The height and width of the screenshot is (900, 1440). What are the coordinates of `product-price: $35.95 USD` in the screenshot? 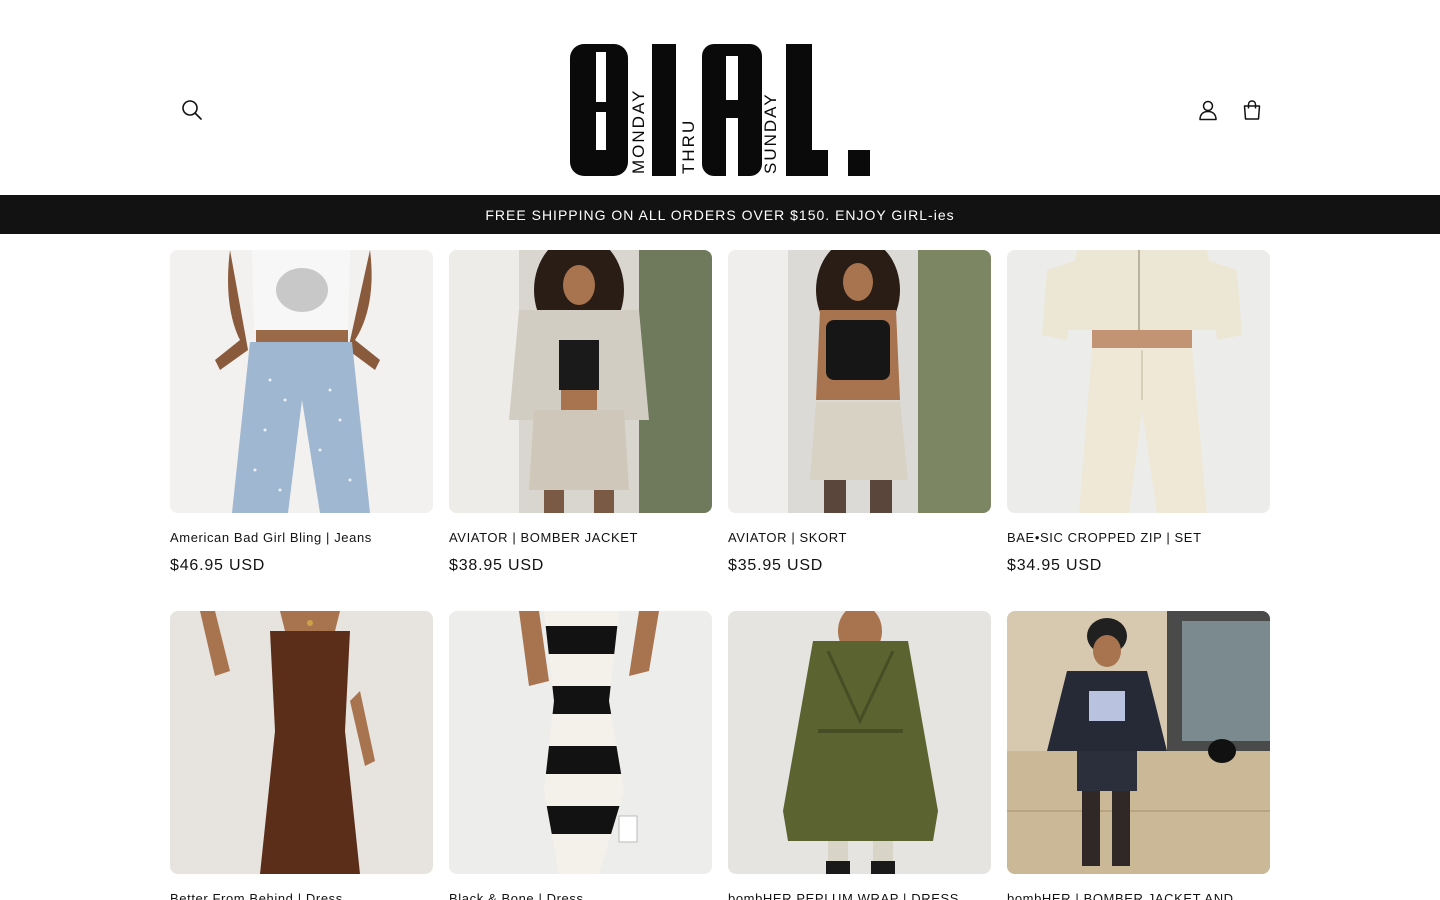 It's located at (776, 565).